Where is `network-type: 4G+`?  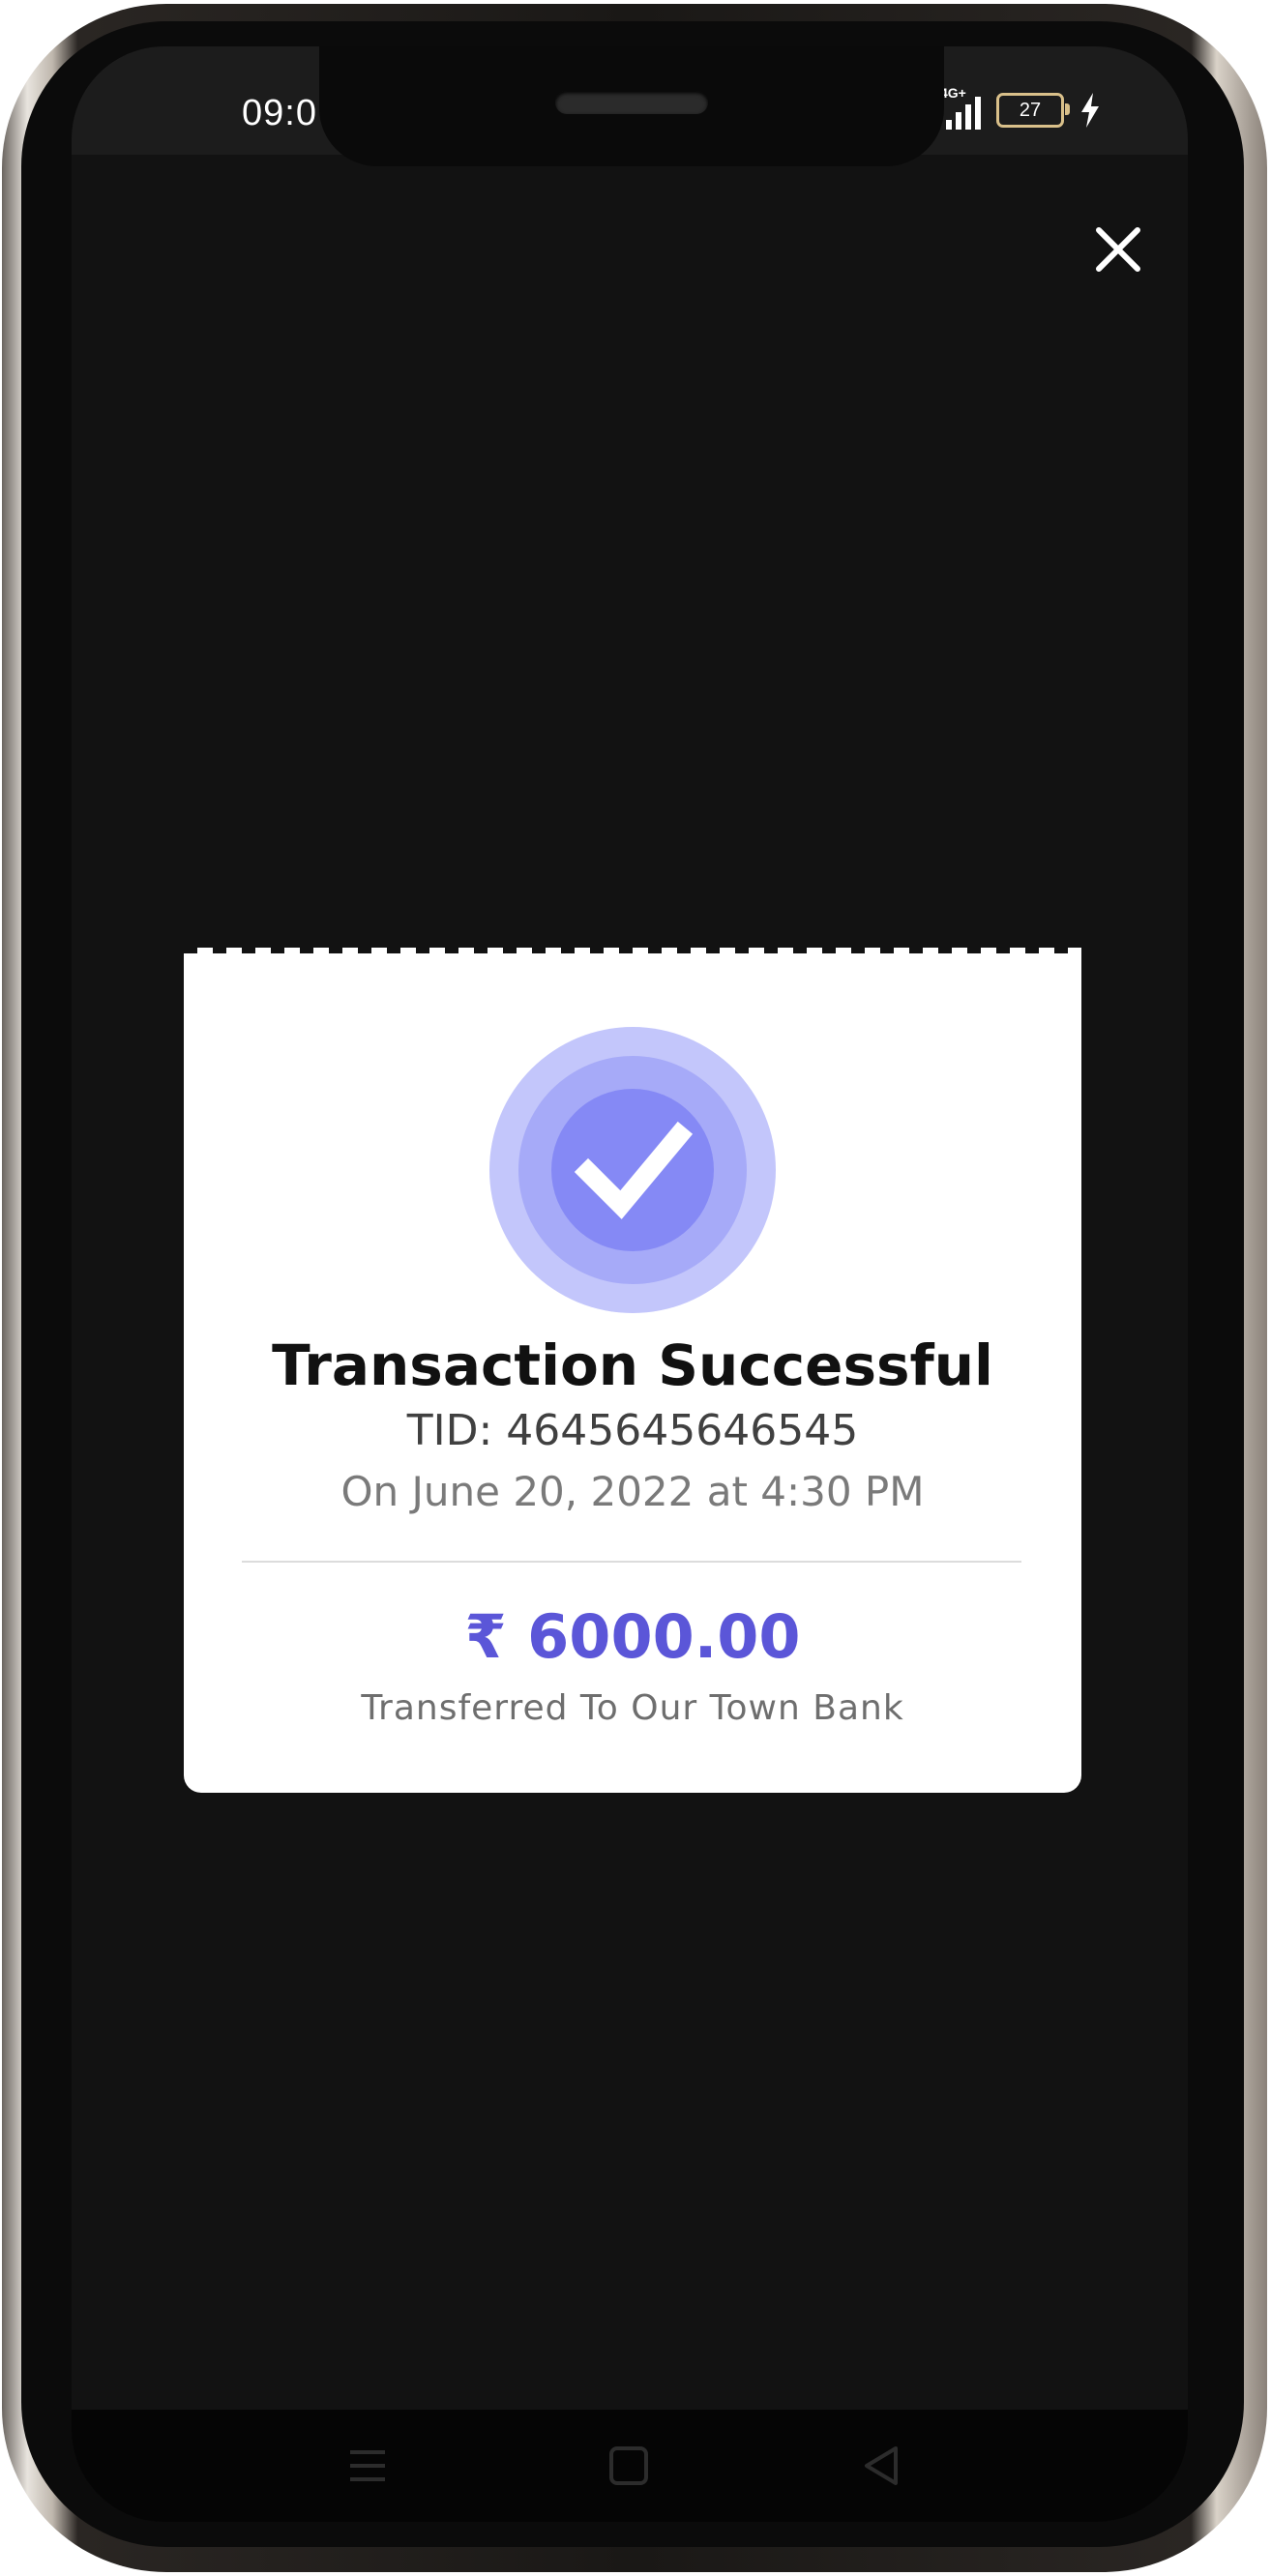
network-type: 4G+ is located at coordinates (953, 93).